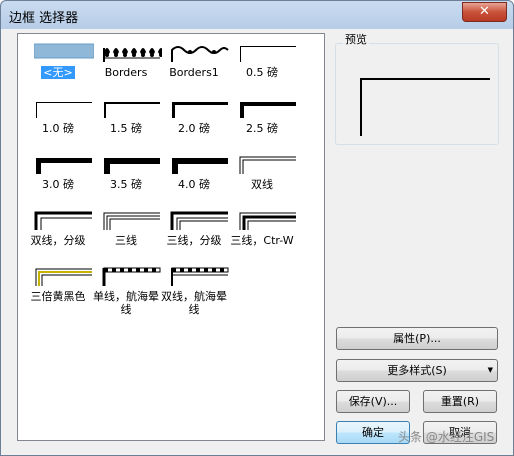  I want to click on border-style-item: 双线, so click(263, 177).